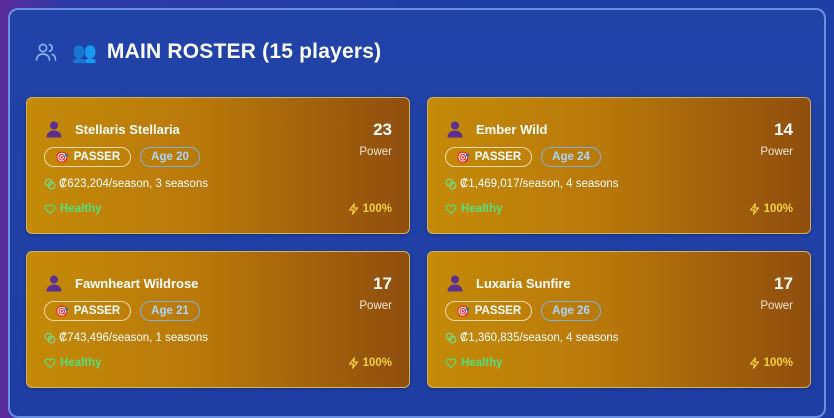 This screenshot has height=418, width=834. I want to click on salary-row: ₡1,360,835/season, 4 seasons, so click(532, 338).